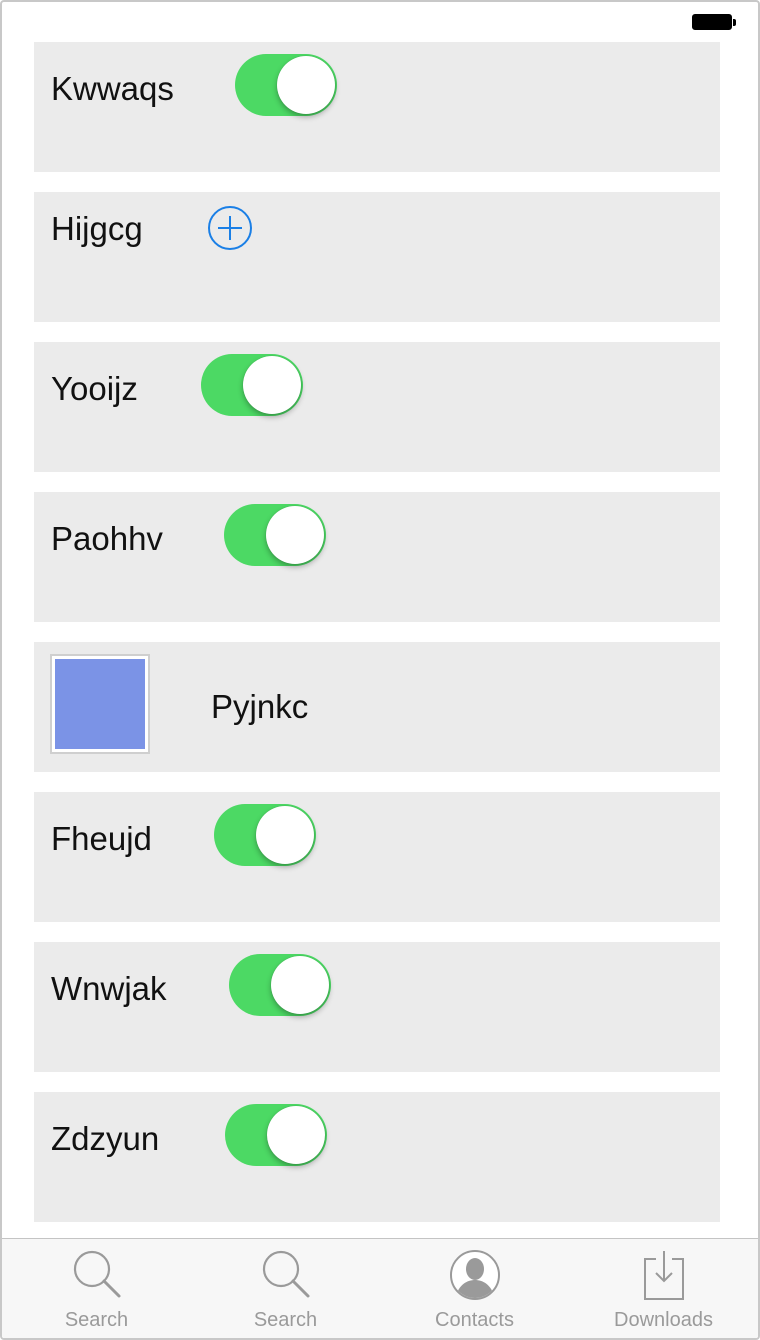  I want to click on tab-contacts: Contacts, so click(474, 1288).